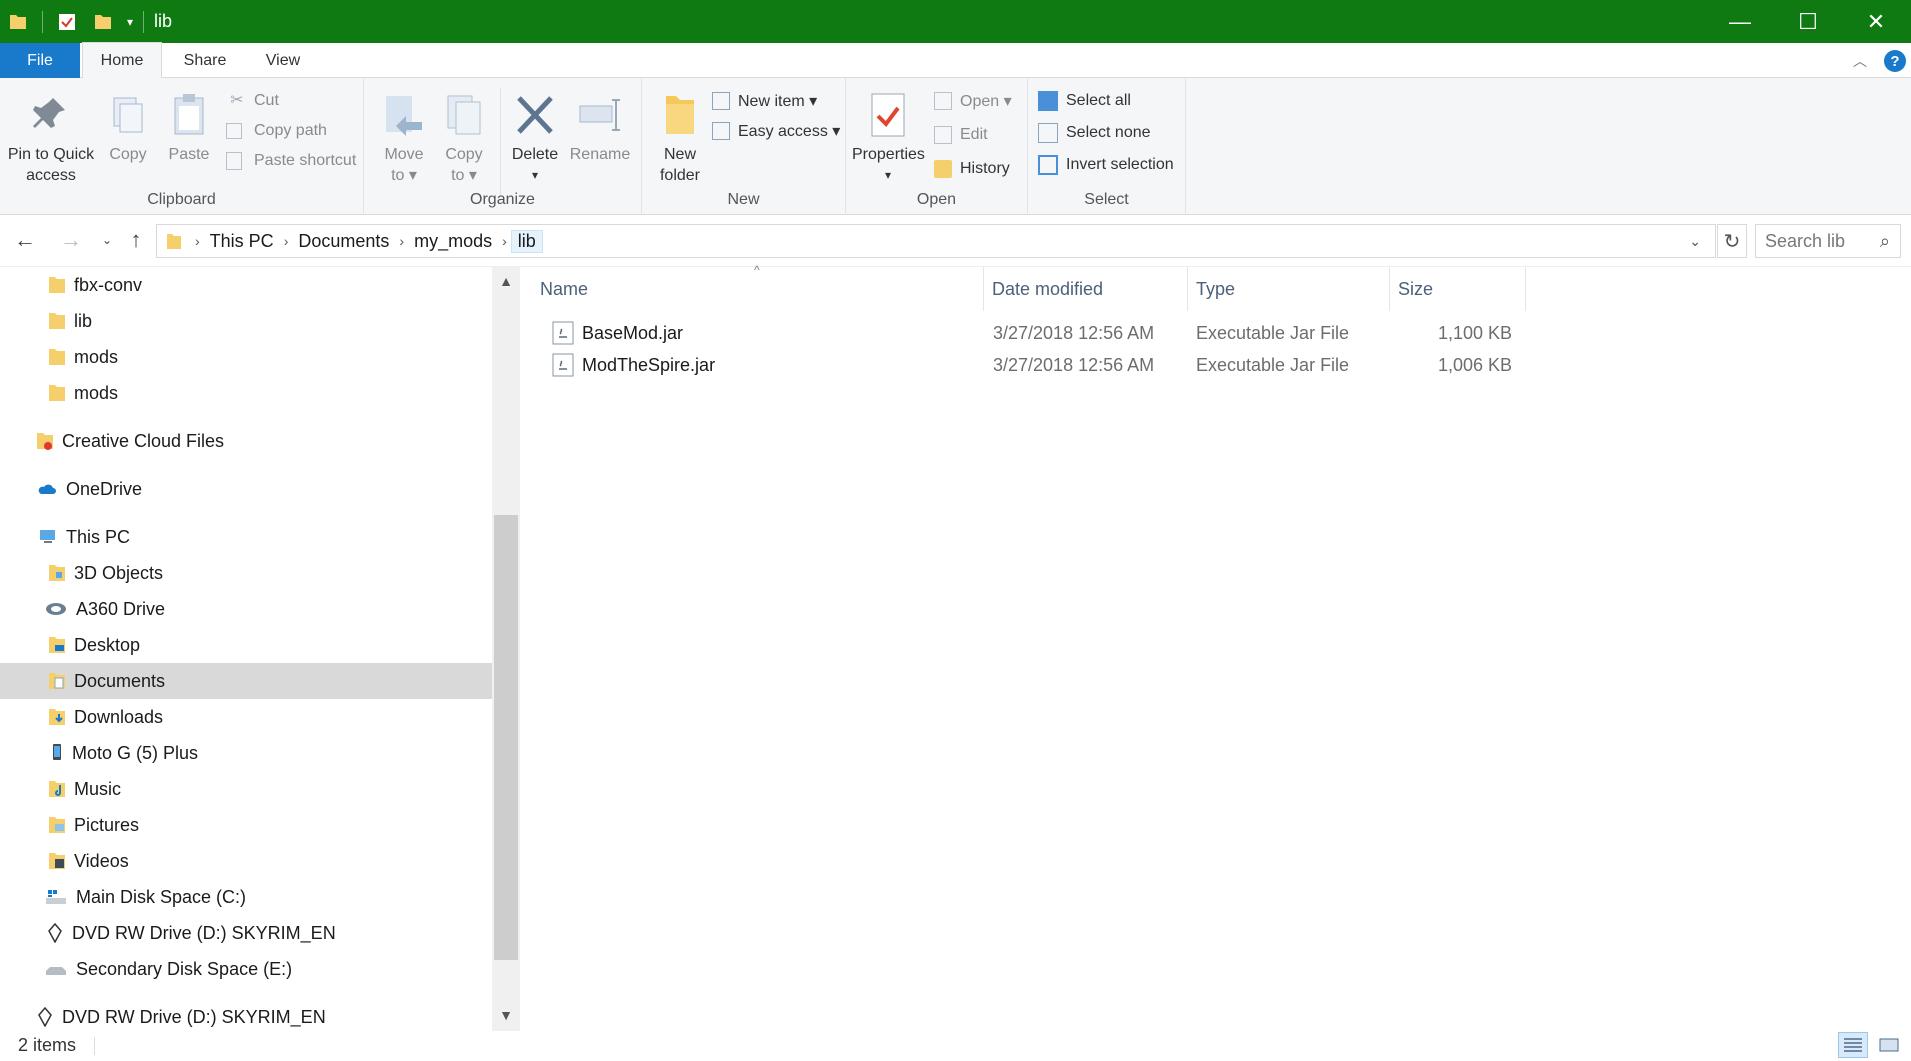 This screenshot has width=1911, height=1061. What do you see at coordinates (600, 128) in the screenshot?
I see `rename-button: Rename` at bounding box center [600, 128].